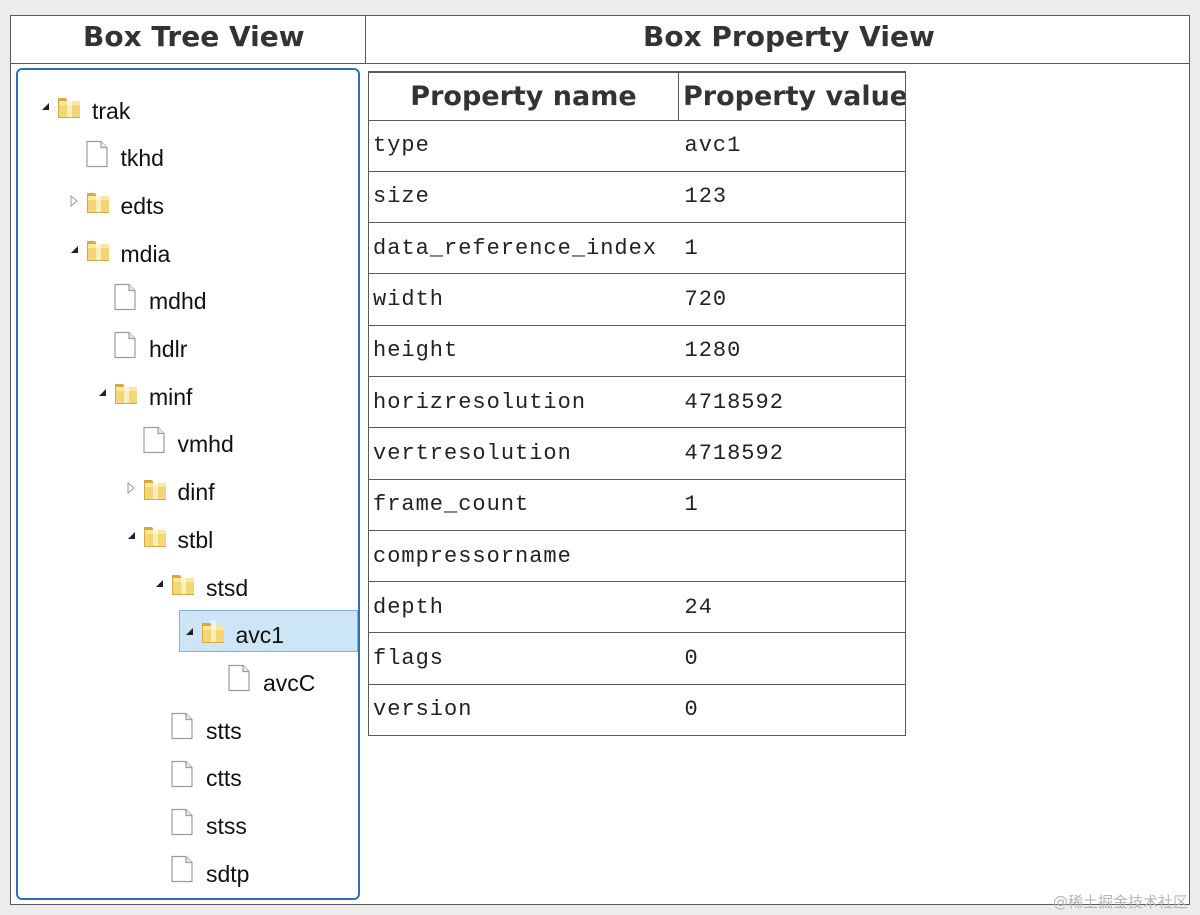  Describe the element at coordinates (1120, 902) in the screenshot. I see `watermark: @稀土掘金技术社区` at that location.